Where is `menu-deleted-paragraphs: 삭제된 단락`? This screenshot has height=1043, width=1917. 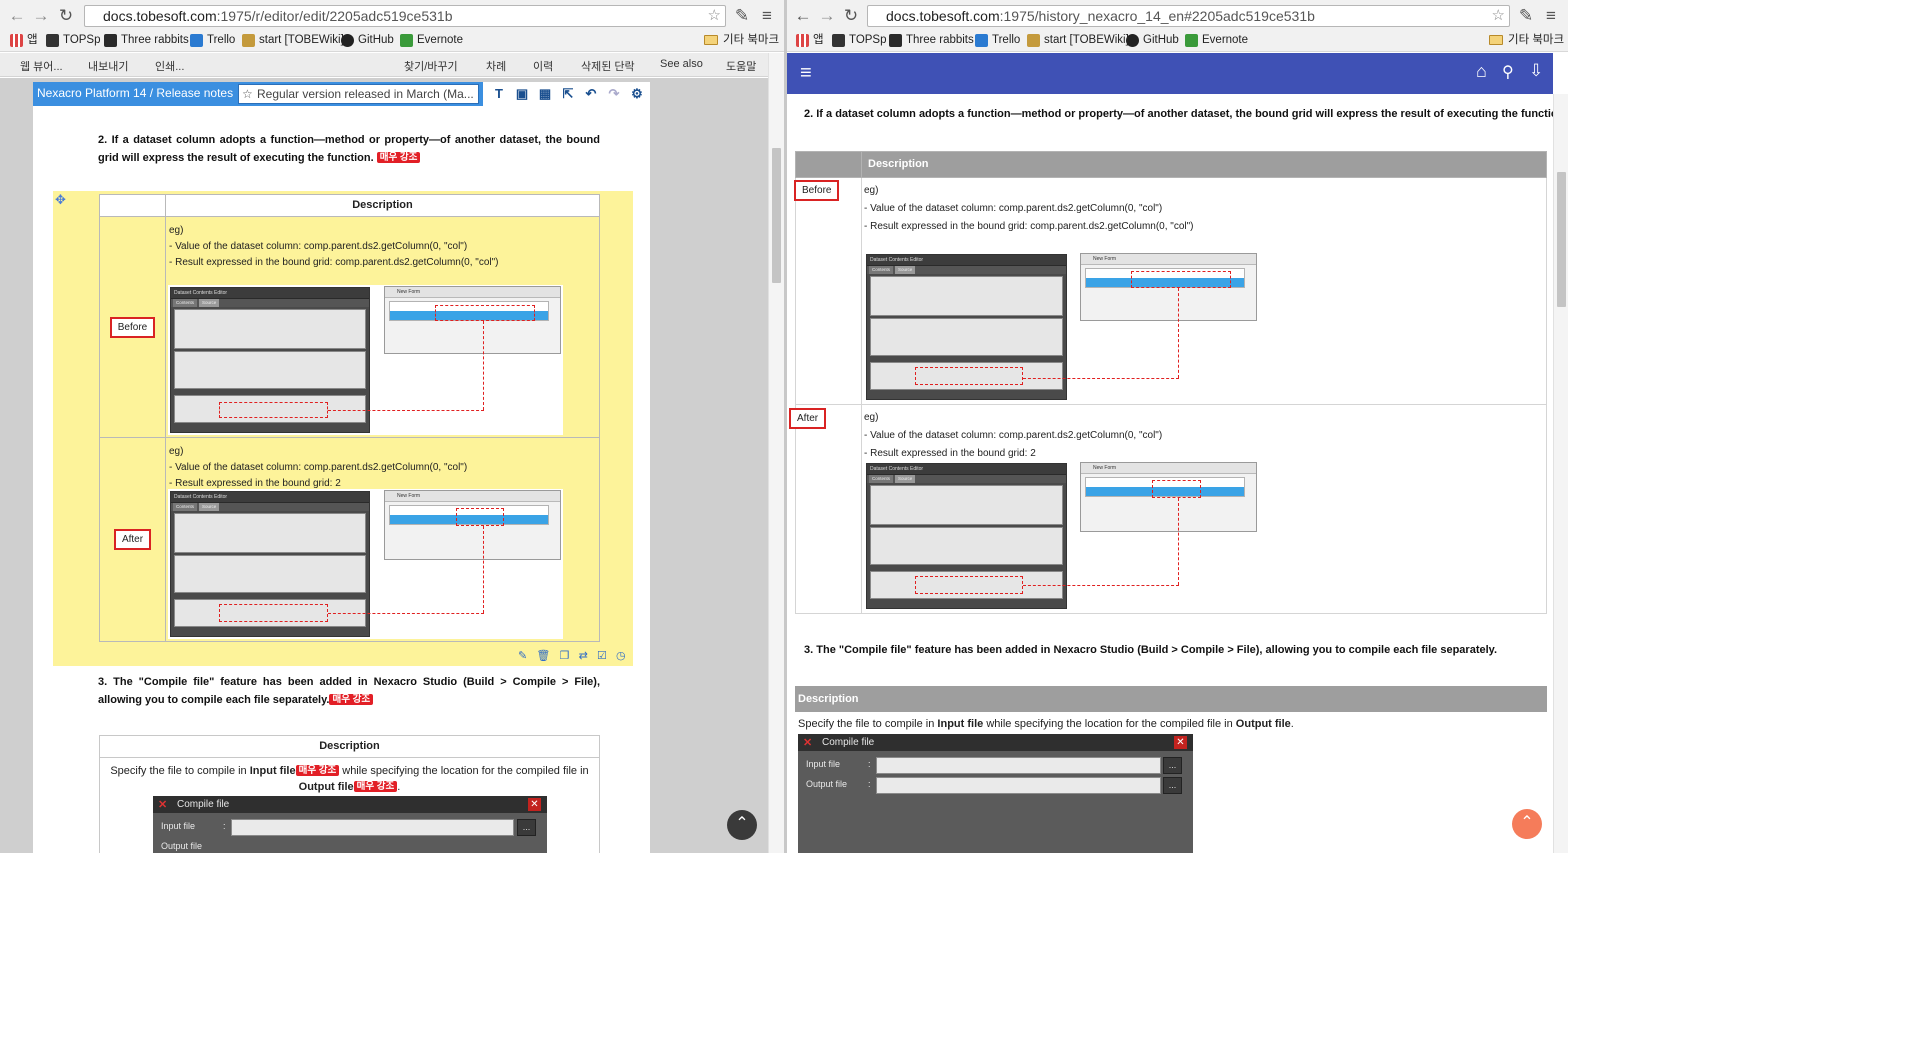 menu-deleted-paragraphs: 삭제된 단락 is located at coordinates (608, 66).